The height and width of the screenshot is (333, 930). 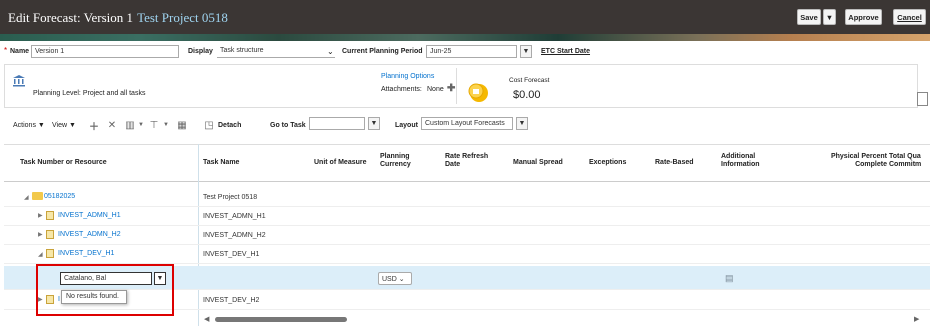 I want to click on col-manual-spread: Manual Spread, so click(x=538, y=163).